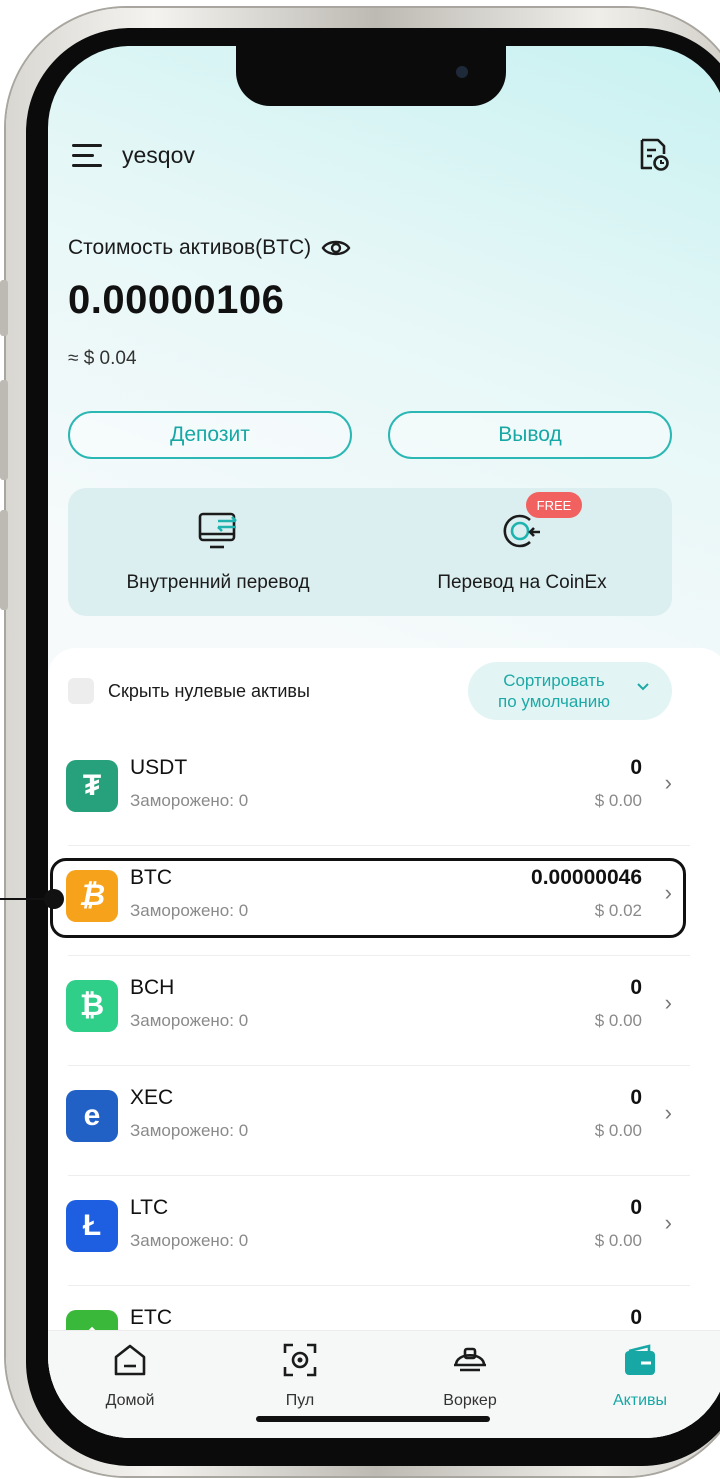 The image size is (720, 1479). I want to click on coin-row-xec: e XEC Заморожено: 0 0 $ 0.00 ›, so click(384, 1121).